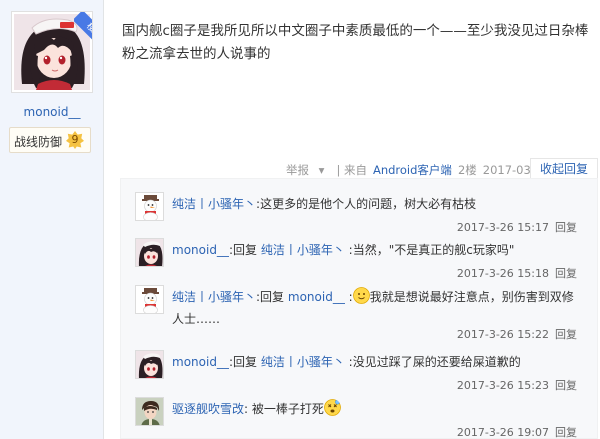 The image size is (600, 439). I want to click on list-item: 驱逐舰吹雪改: 被一棒子打死 2017-3-26 19:07 回复, so click(360, 416).